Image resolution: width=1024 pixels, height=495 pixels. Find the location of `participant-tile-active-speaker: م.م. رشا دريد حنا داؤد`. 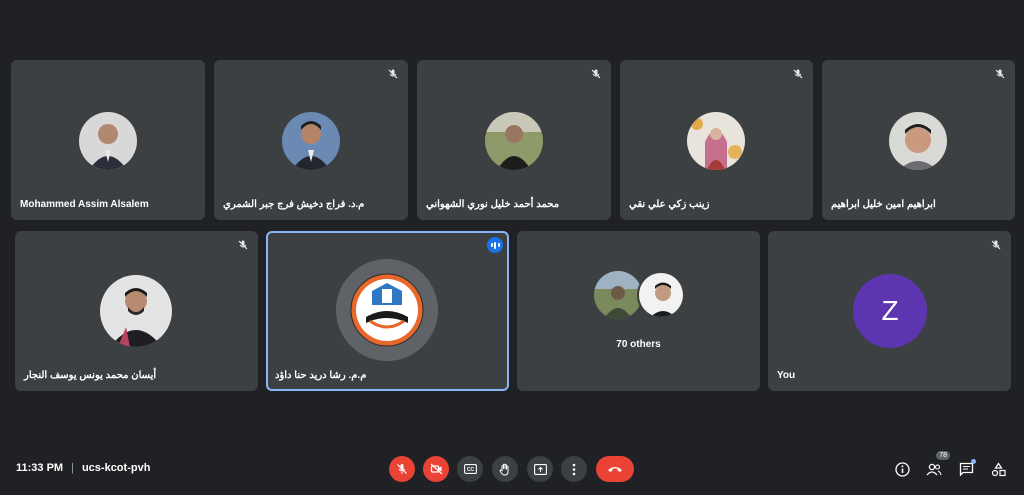

participant-tile-active-speaker: م.م. رشا دريد حنا داؤد is located at coordinates (387, 311).